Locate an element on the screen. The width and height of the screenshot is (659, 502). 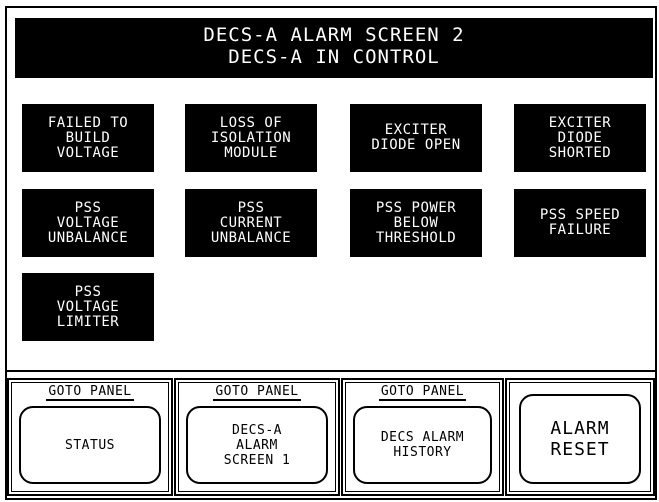
goto-status-button: STATUS is located at coordinates (90, 445).